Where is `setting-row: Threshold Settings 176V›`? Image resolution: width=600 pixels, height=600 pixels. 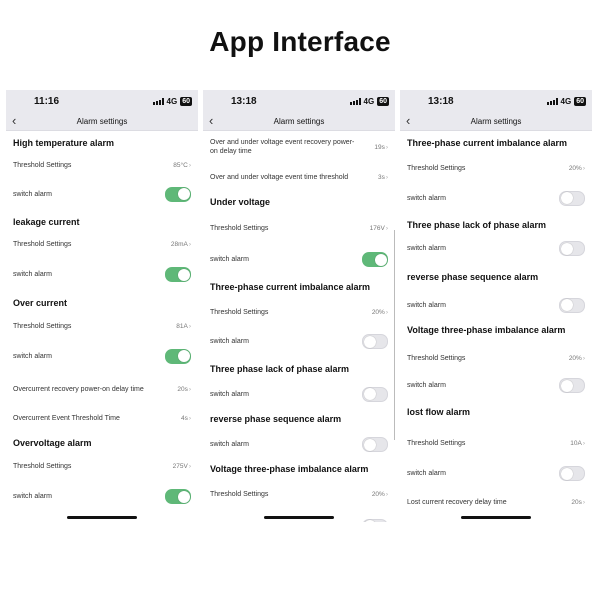
setting-row: Threshold Settings 176V› is located at coordinates (299, 228).